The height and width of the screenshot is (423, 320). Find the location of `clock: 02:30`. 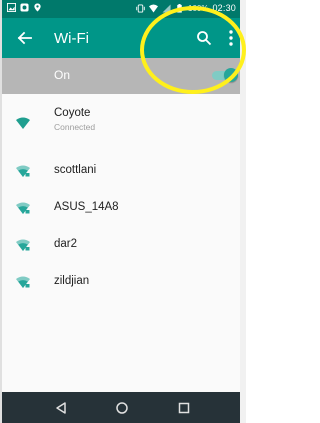

clock: 02:30 is located at coordinates (224, 8).